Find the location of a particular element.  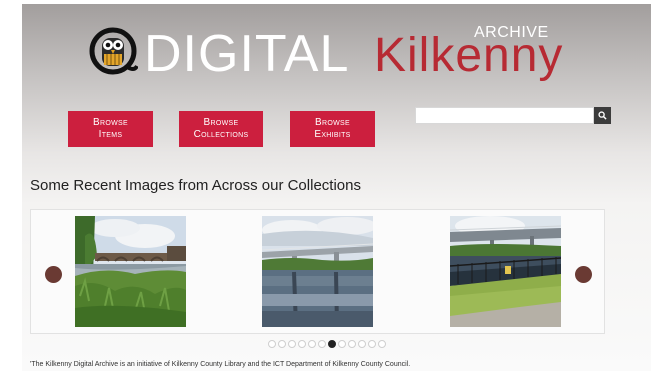

river-bridge-photo is located at coordinates (130, 271).